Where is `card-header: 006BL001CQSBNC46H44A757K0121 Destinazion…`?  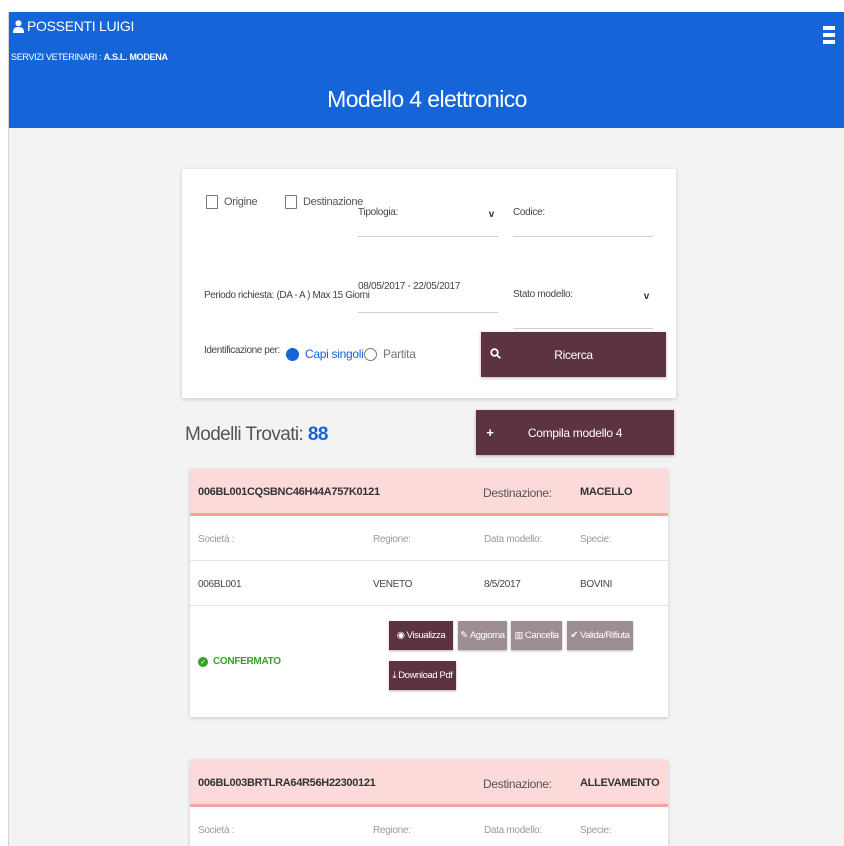 card-header: 006BL001CQSBNC46H44A757K0121 Destinazion… is located at coordinates (429, 492).